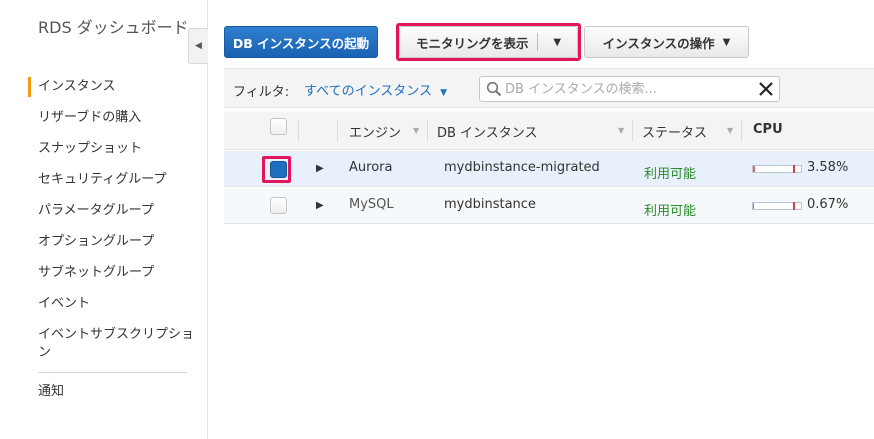  What do you see at coordinates (118, 304) in the screenshot?
I see `sidebar-item-events: イベント` at bounding box center [118, 304].